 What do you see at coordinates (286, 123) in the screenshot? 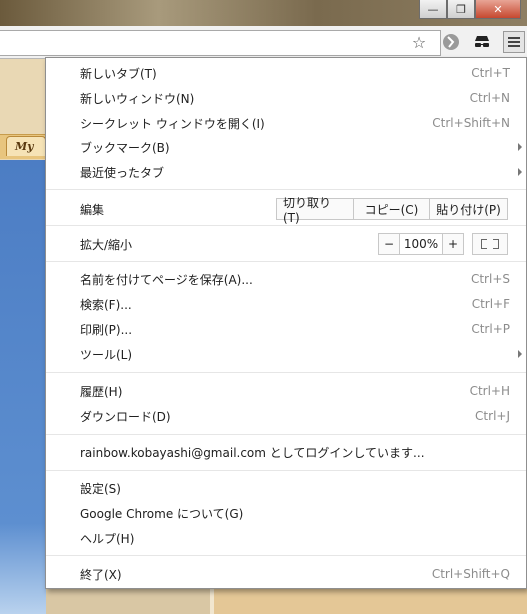
I see `menu-item-incognito: シークレット ウィンドウを開く(I) Ctrl+Shift+N` at bounding box center [286, 123].